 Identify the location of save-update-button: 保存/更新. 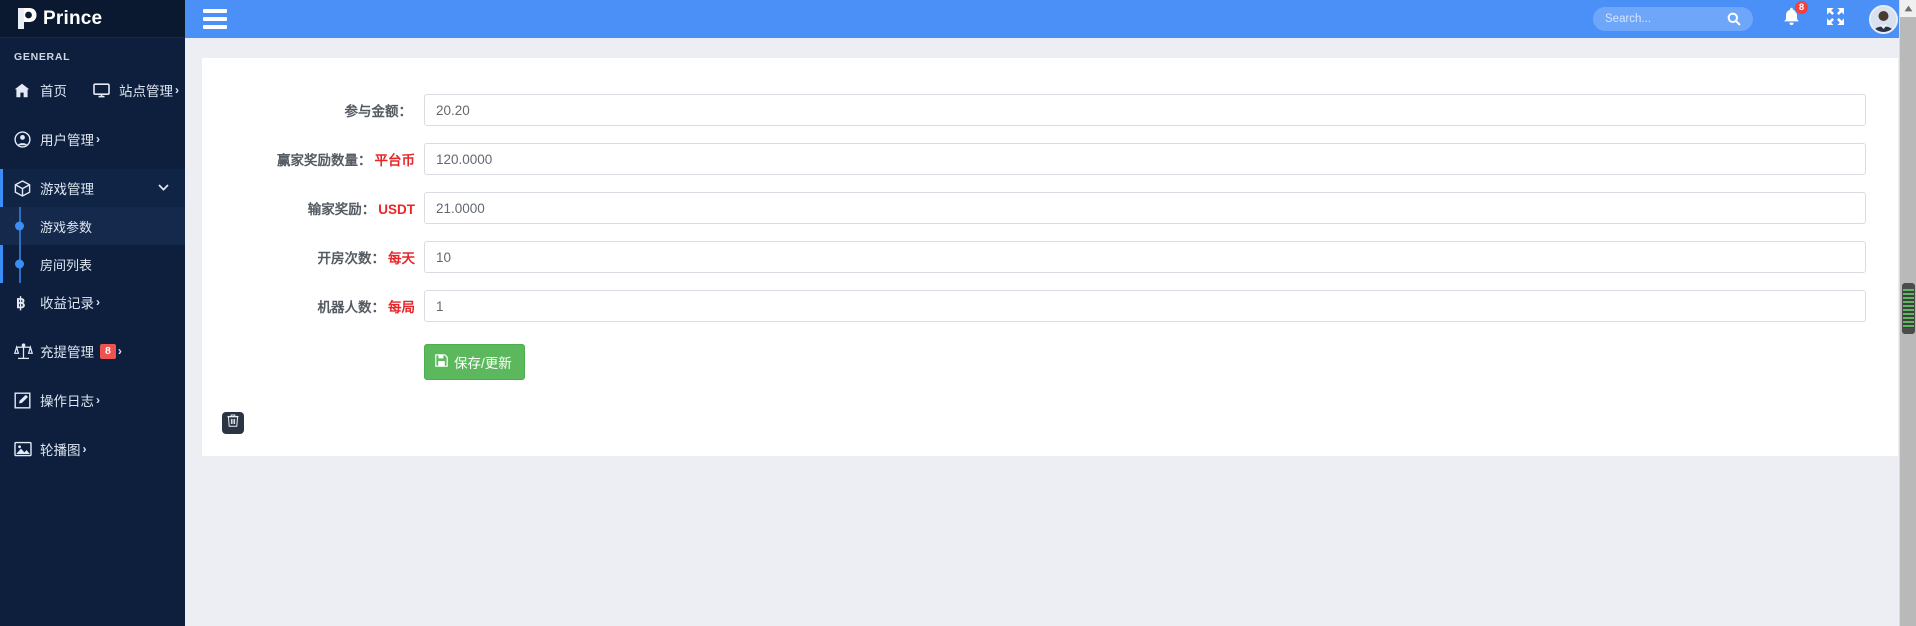
(474, 362).